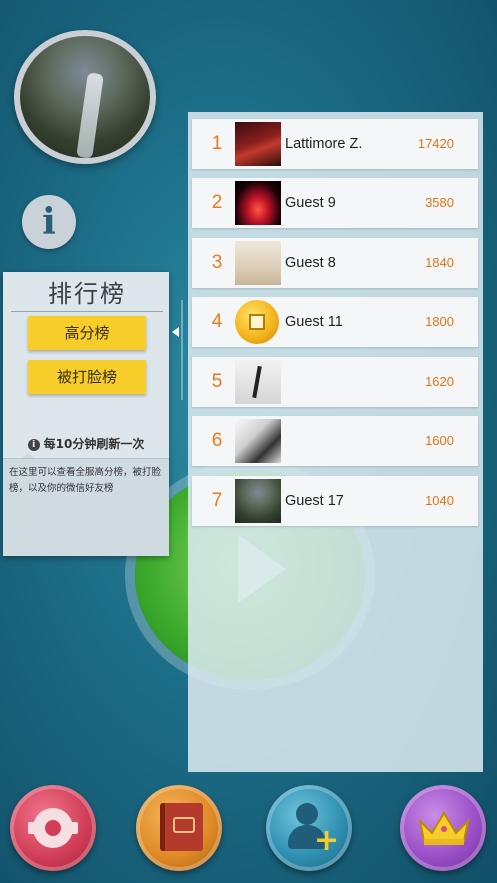 The height and width of the screenshot is (883, 497). Describe the element at coordinates (309, 828) in the screenshot. I see `add-friend-button: +` at that location.